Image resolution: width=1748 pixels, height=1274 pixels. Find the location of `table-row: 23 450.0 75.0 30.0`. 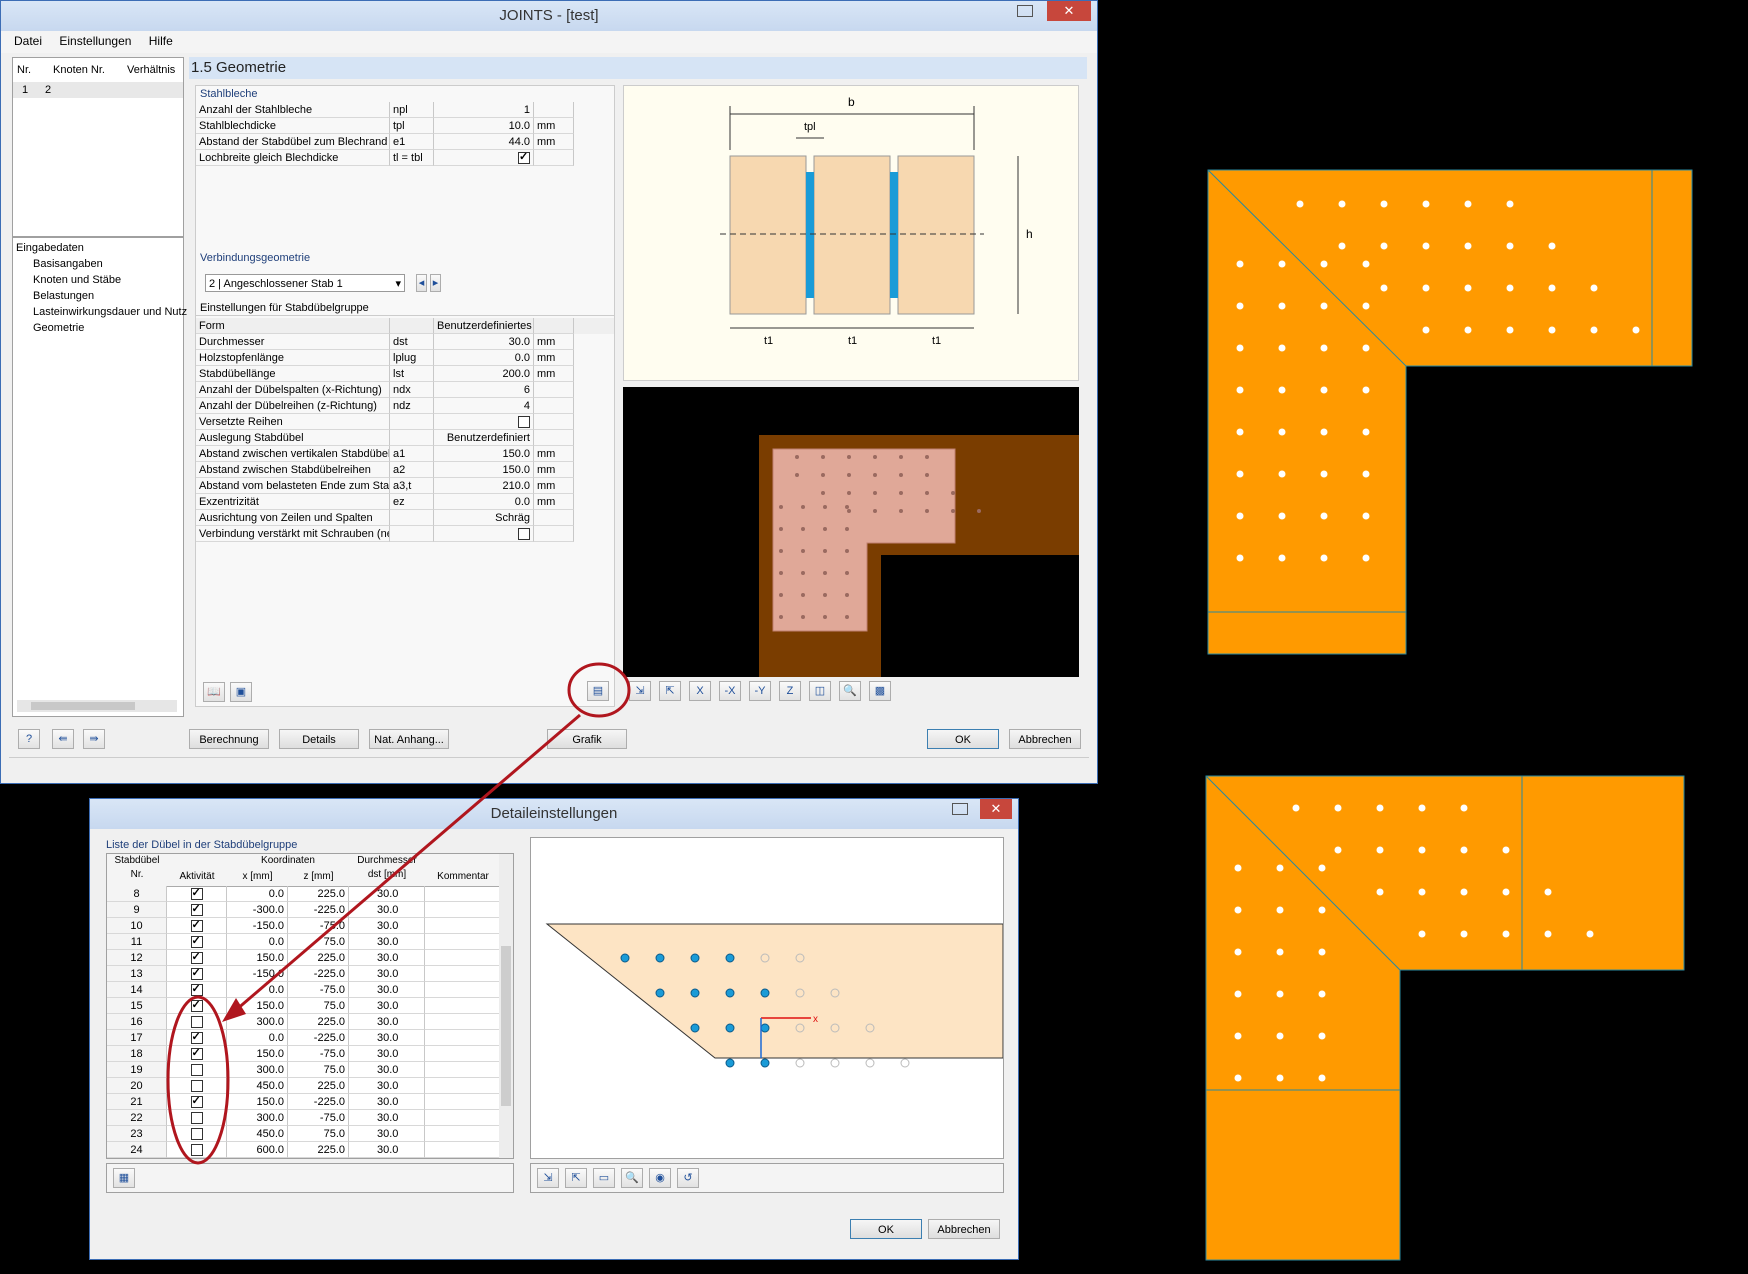

table-row: 23 450.0 75.0 30.0 is located at coordinates (304, 1134).